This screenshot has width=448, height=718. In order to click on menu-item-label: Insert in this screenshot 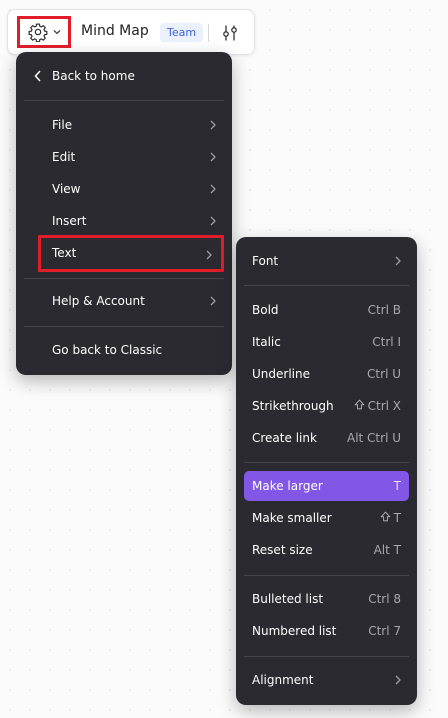, I will do `click(69, 221)`.